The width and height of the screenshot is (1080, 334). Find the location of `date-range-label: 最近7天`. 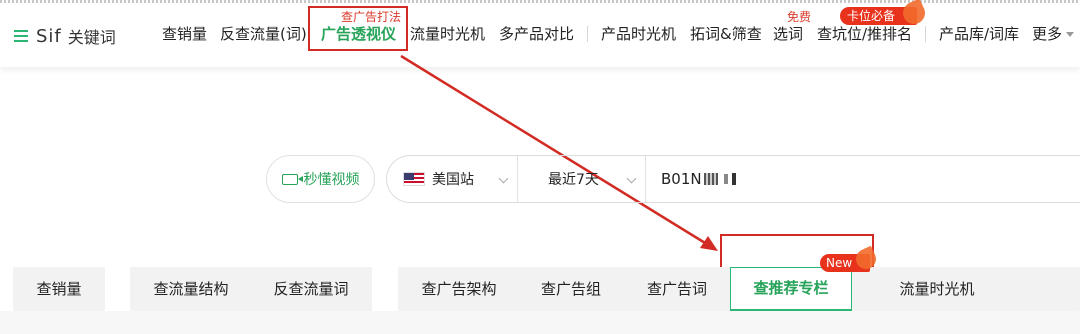

date-range-label: 最近7天 is located at coordinates (573, 180).